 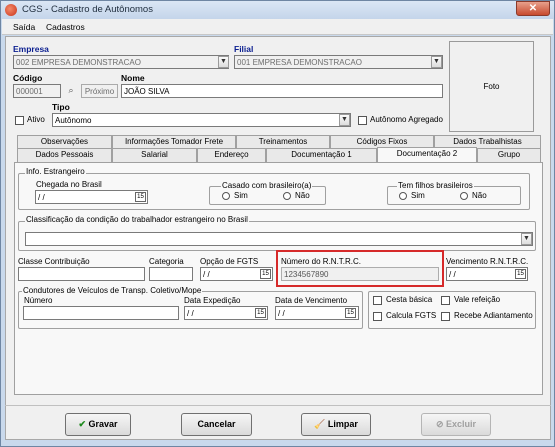 What do you see at coordinates (37, 91) in the screenshot?
I see `codigo-input: 000001` at bounding box center [37, 91].